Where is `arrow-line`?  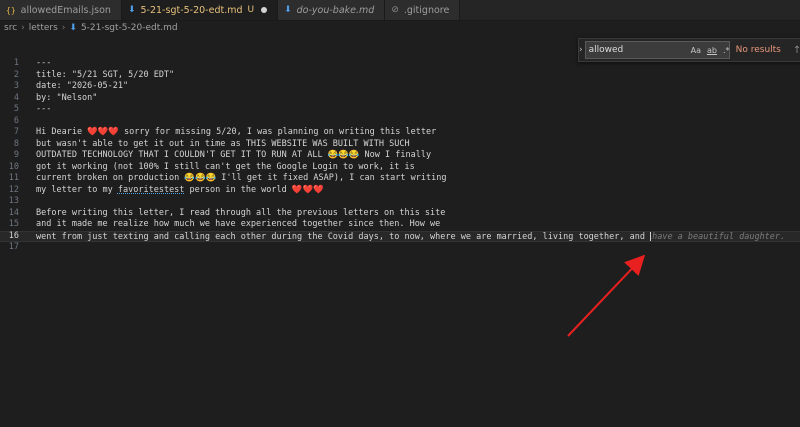
arrow-line is located at coordinates (606, 295).